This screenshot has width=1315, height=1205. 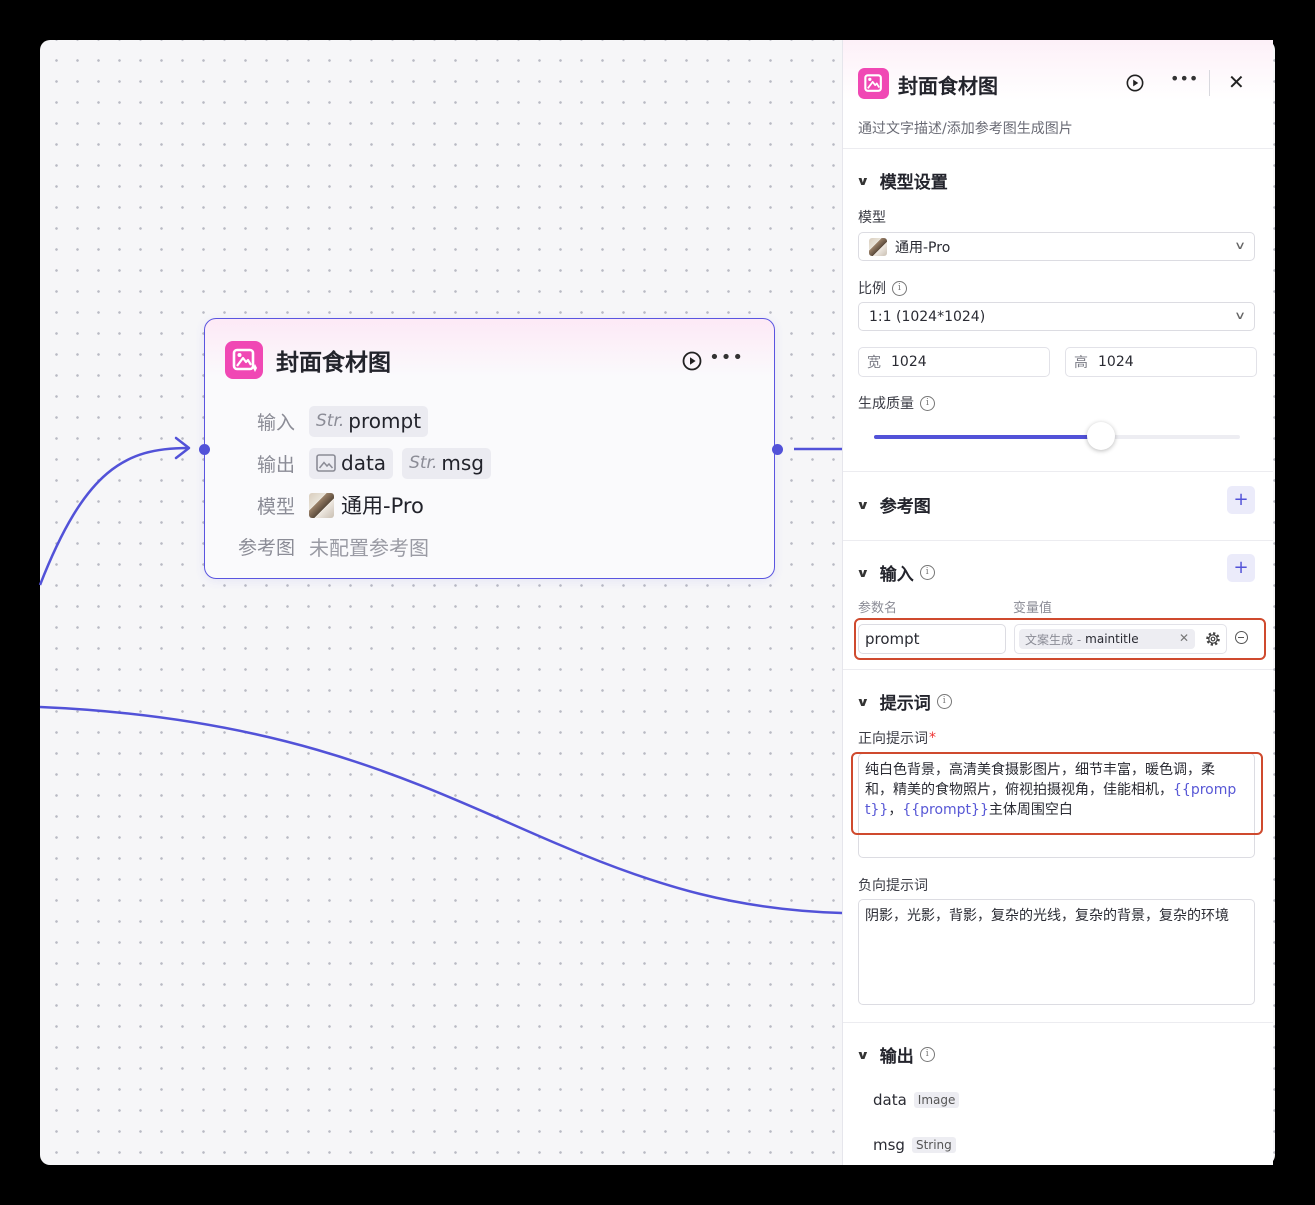 I want to click on output-chip-msg: Str. msg, so click(x=446, y=463).